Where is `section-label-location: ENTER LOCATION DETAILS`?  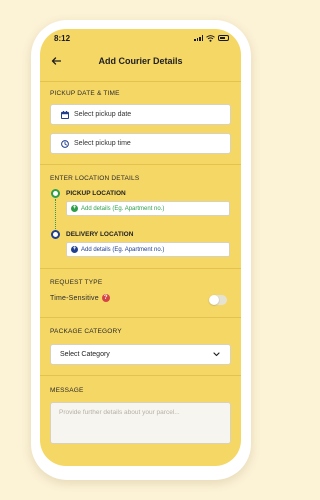 section-label-location: ENTER LOCATION DETAILS is located at coordinates (95, 178).